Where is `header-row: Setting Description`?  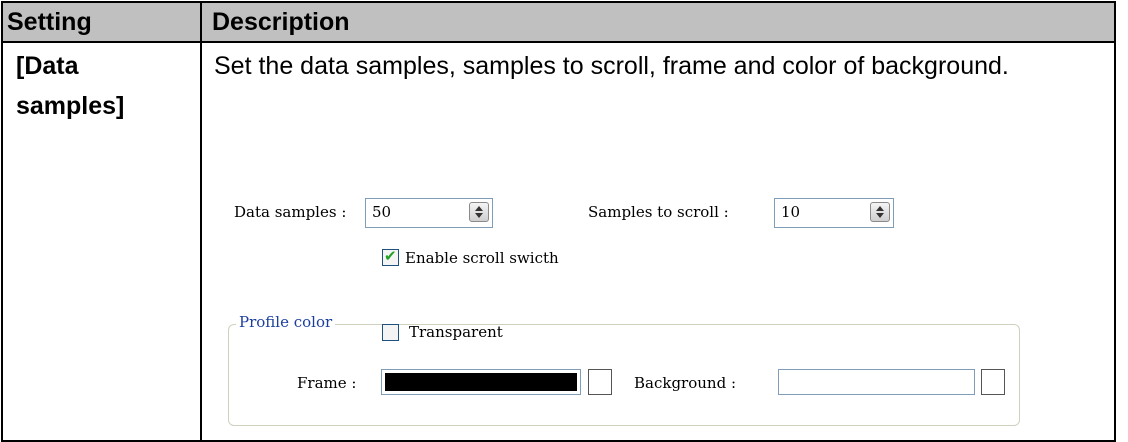
header-row: Setting Description is located at coordinates (558, 22).